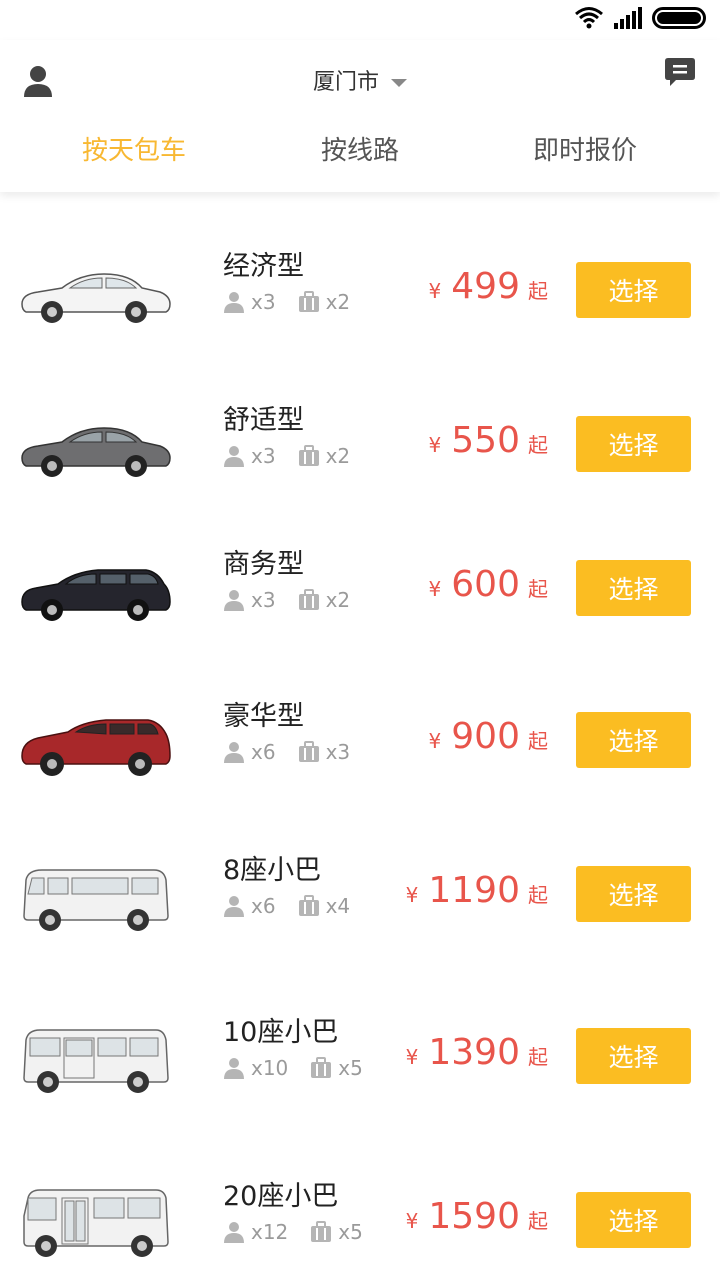 This screenshot has width=720, height=1288. I want to click on luggage-count: x4, so click(338, 906).